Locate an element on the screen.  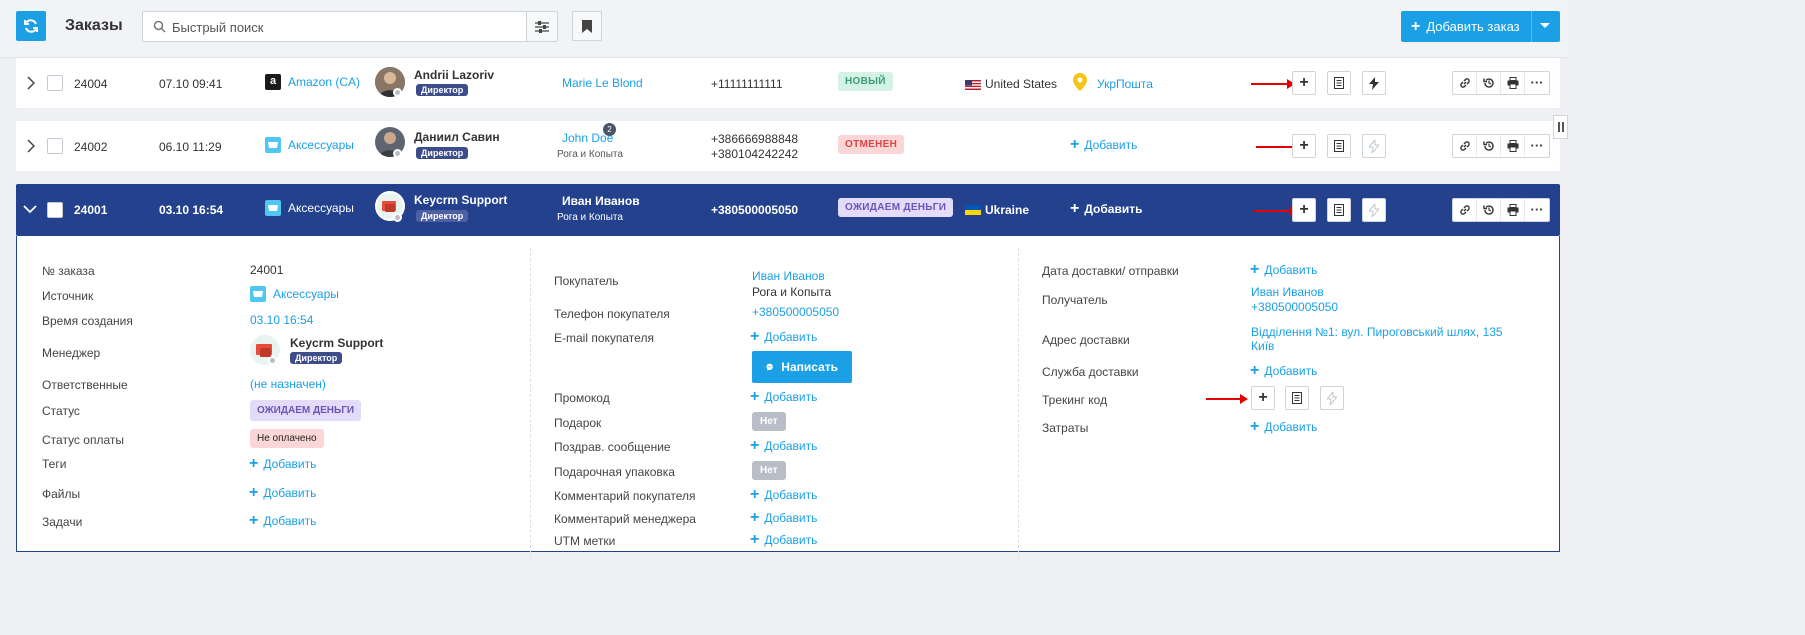
tracking-lightning-button is located at coordinates (1332, 398).